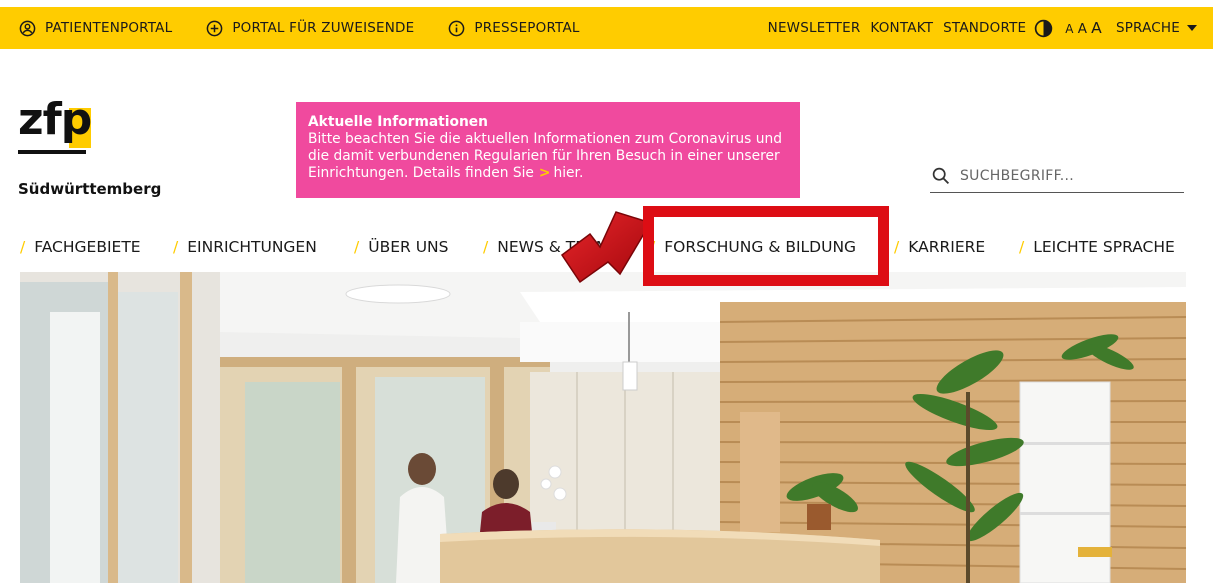  Describe the element at coordinates (947, 247) in the screenshot. I see `nav-item-label: KARRIERE` at that location.